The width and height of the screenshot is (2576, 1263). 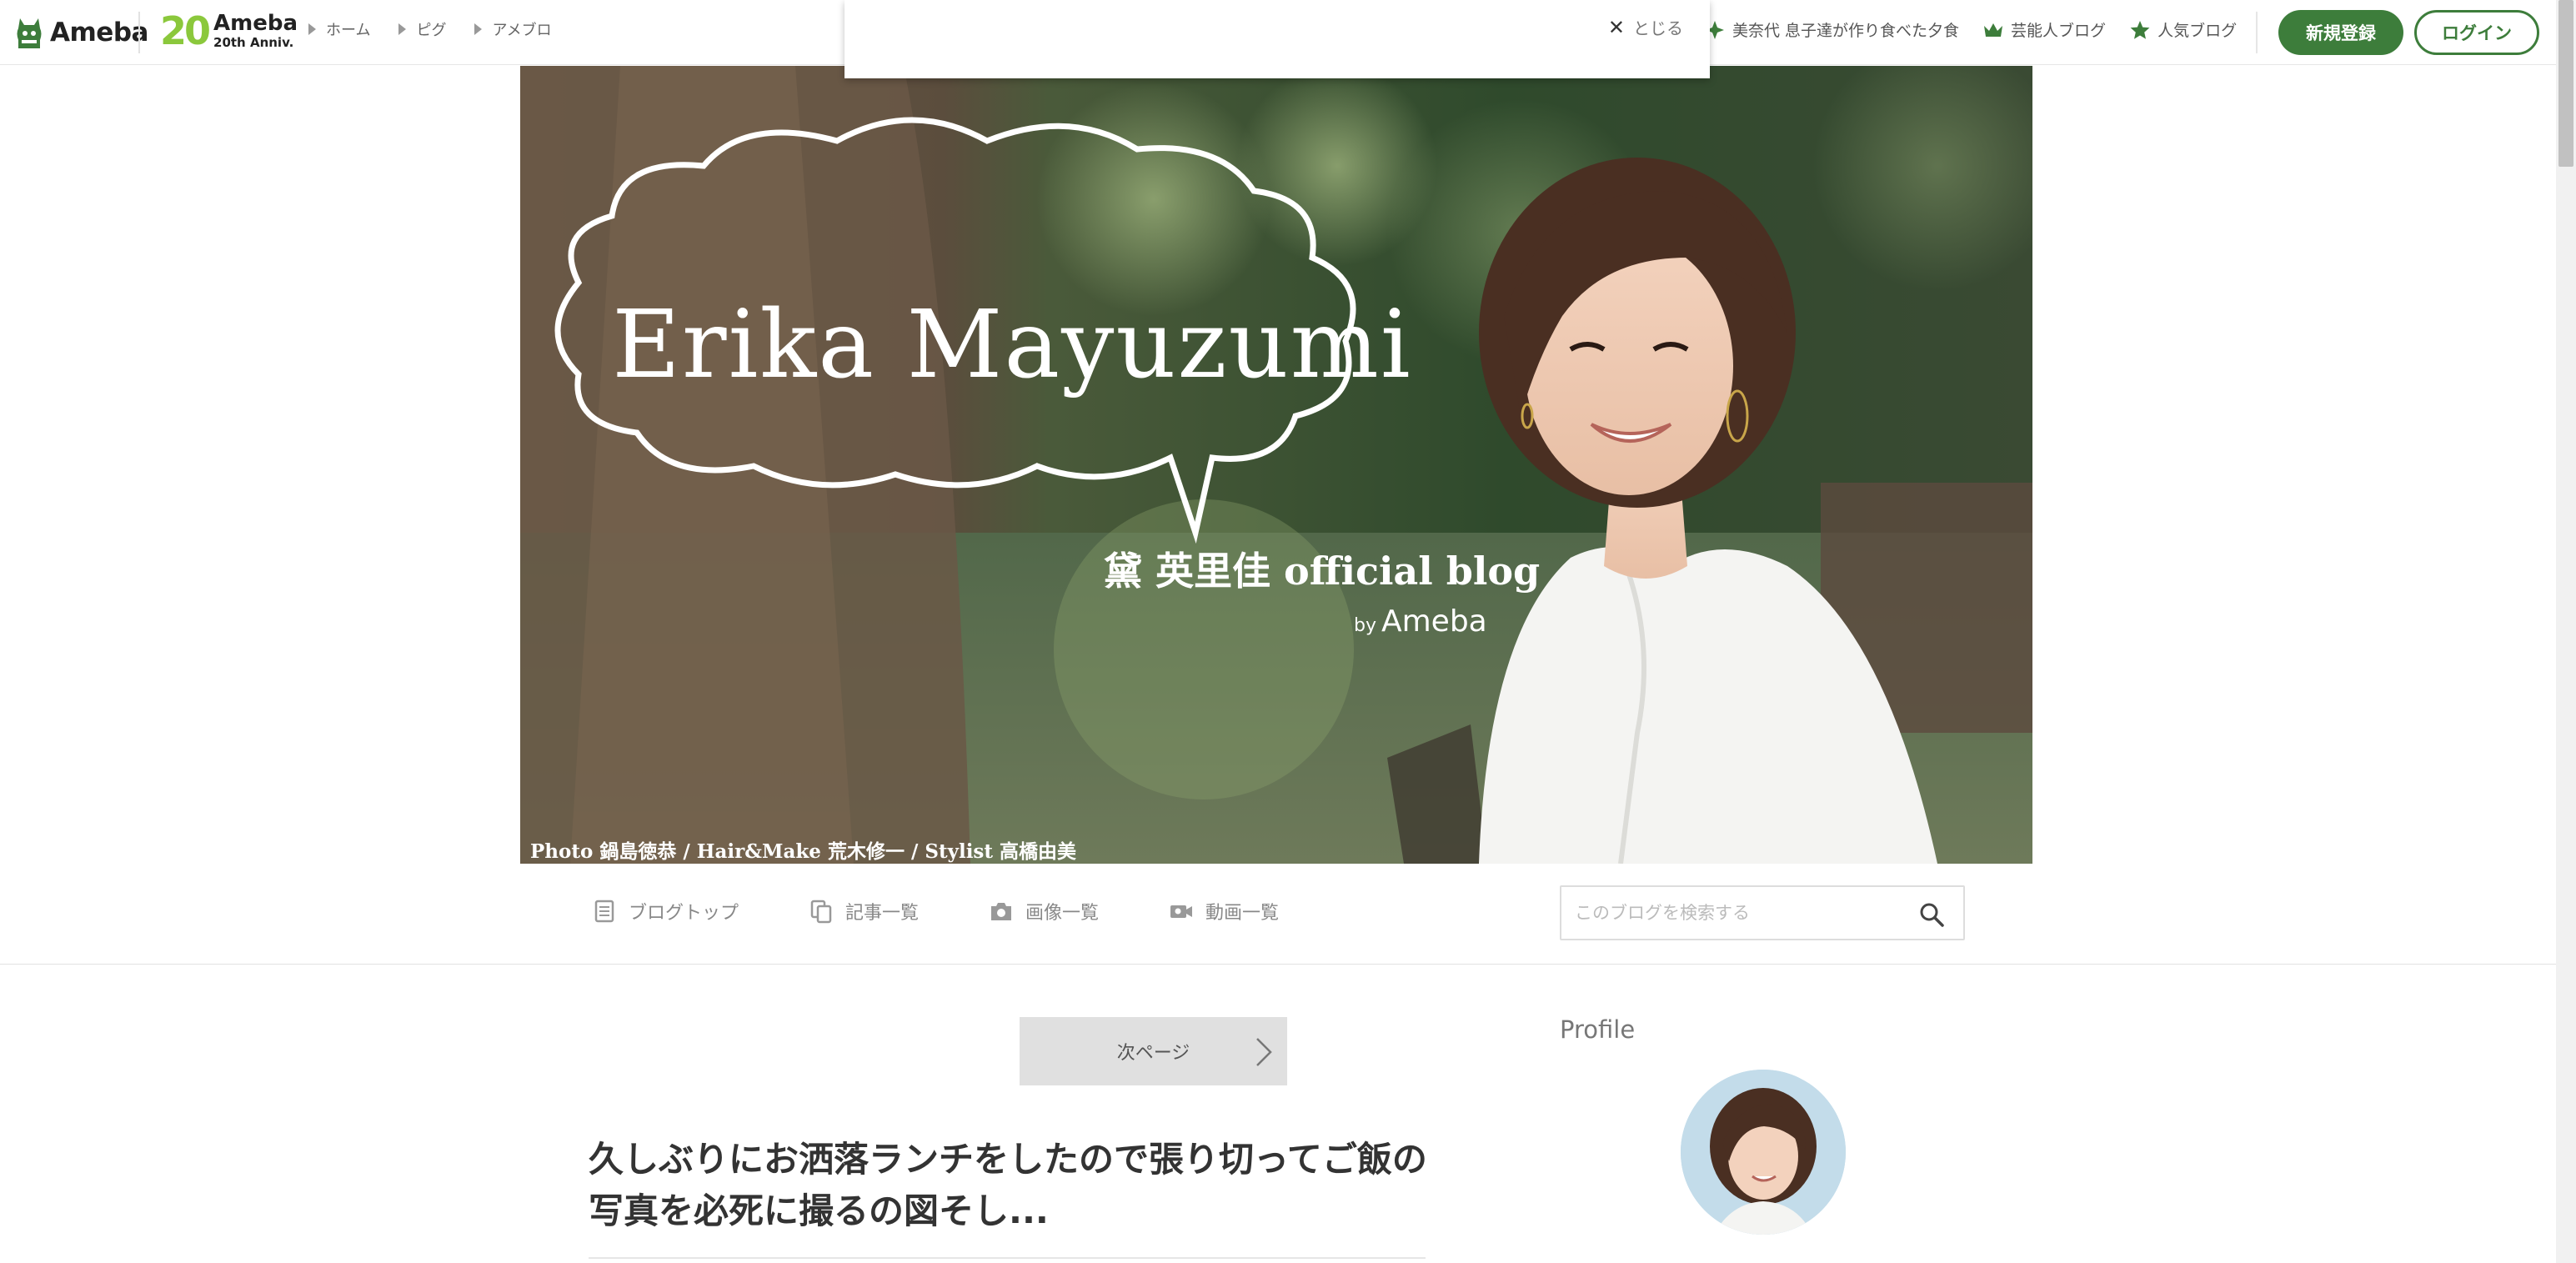 What do you see at coordinates (1658, 28) in the screenshot?
I see `close-label: とじる` at bounding box center [1658, 28].